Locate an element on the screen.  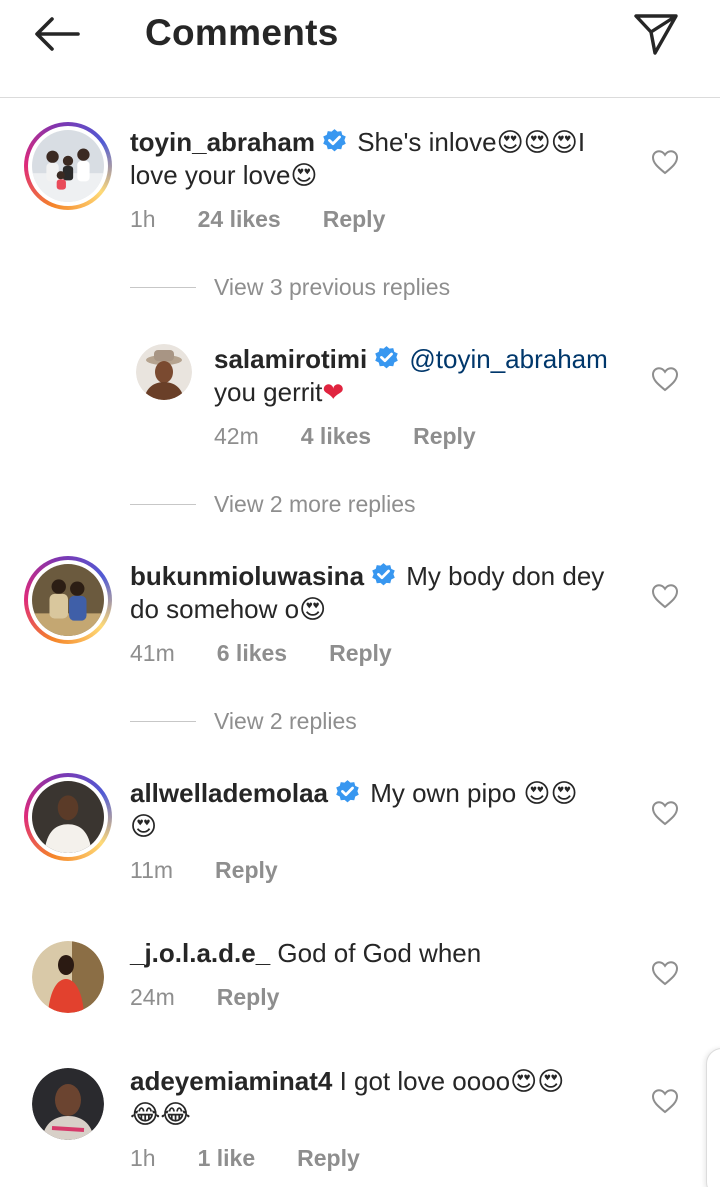
laughing-tears-emoji: 😂😂 is located at coordinates (160, 1115).